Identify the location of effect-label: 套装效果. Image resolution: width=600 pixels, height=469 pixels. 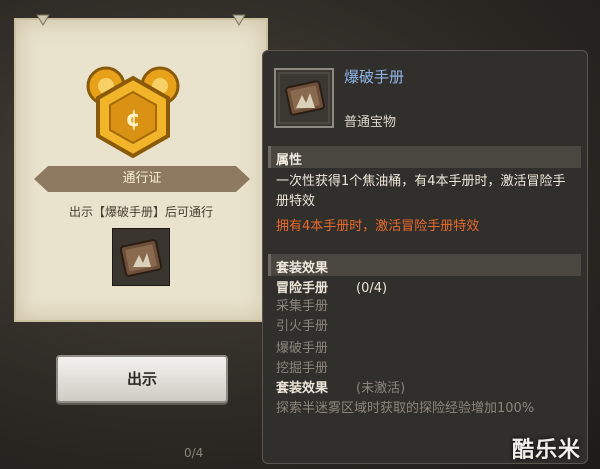
(302, 388).